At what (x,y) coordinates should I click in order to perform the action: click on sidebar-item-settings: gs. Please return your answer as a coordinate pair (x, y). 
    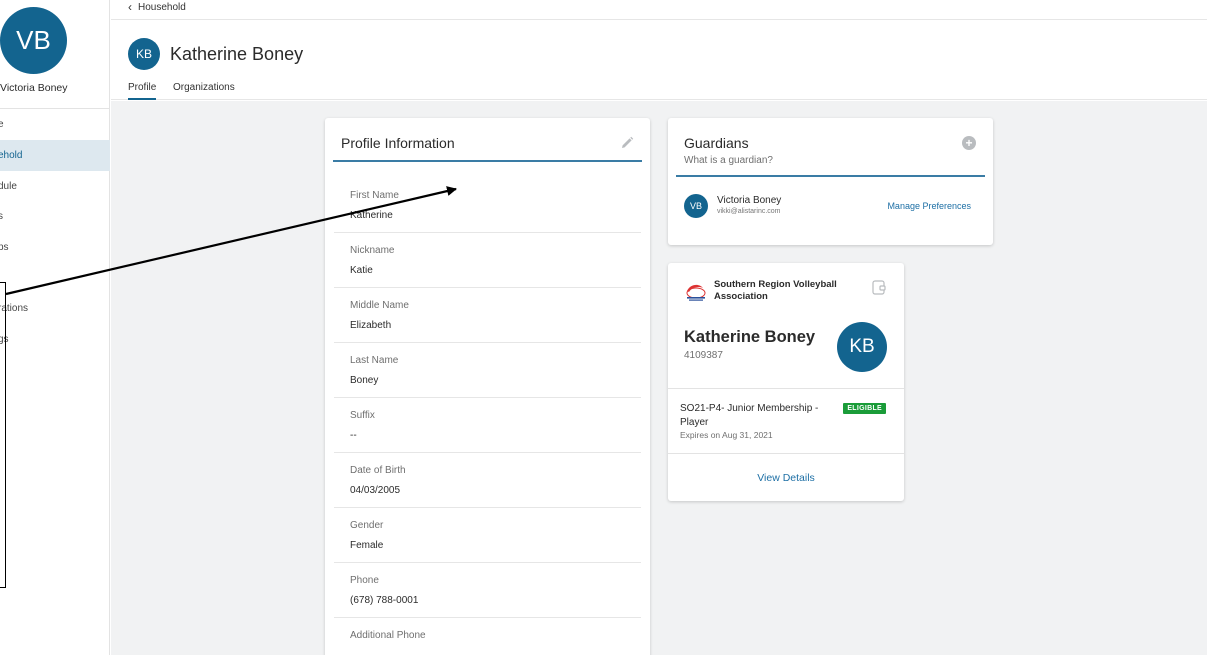
    Looking at the image, I should click on (55, 339).